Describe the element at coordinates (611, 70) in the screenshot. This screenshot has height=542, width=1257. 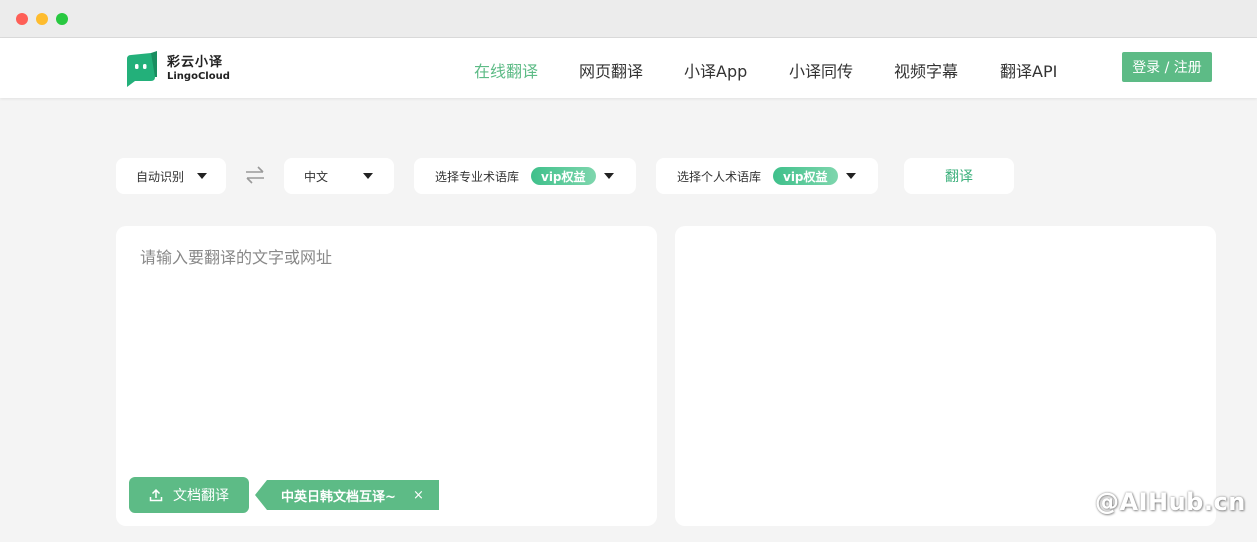
I see `nav-item-web-translate: 网页翻译` at that location.